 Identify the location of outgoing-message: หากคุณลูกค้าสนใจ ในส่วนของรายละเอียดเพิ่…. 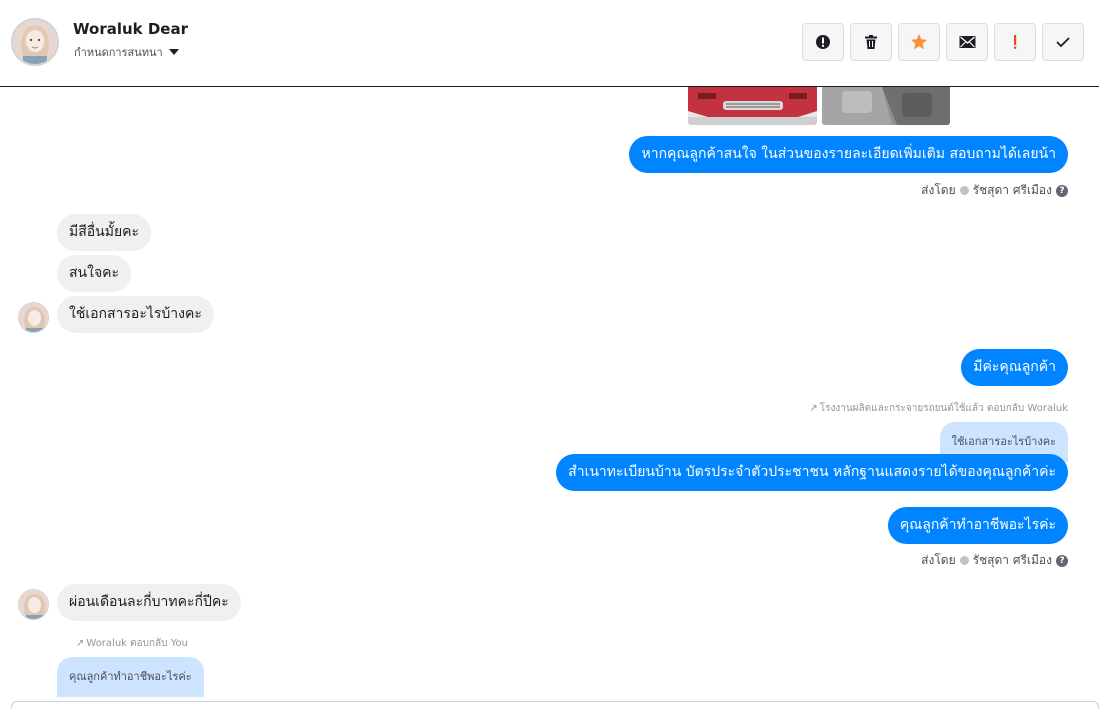
(848, 154).